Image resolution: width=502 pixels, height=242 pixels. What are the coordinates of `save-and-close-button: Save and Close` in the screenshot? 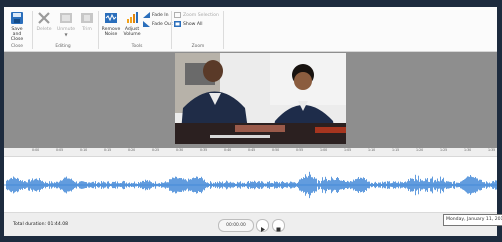 It's located at (17, 26).